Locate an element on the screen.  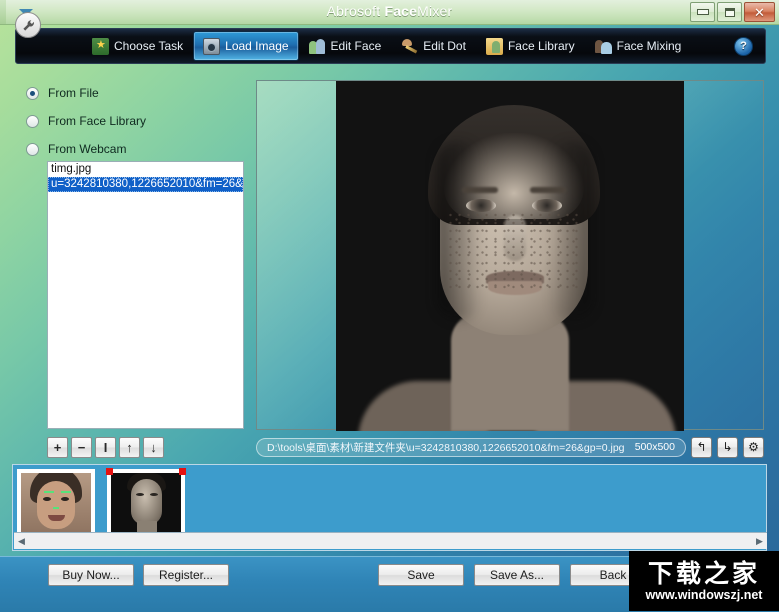
rename-button: I is located at coordinates (105, 447).